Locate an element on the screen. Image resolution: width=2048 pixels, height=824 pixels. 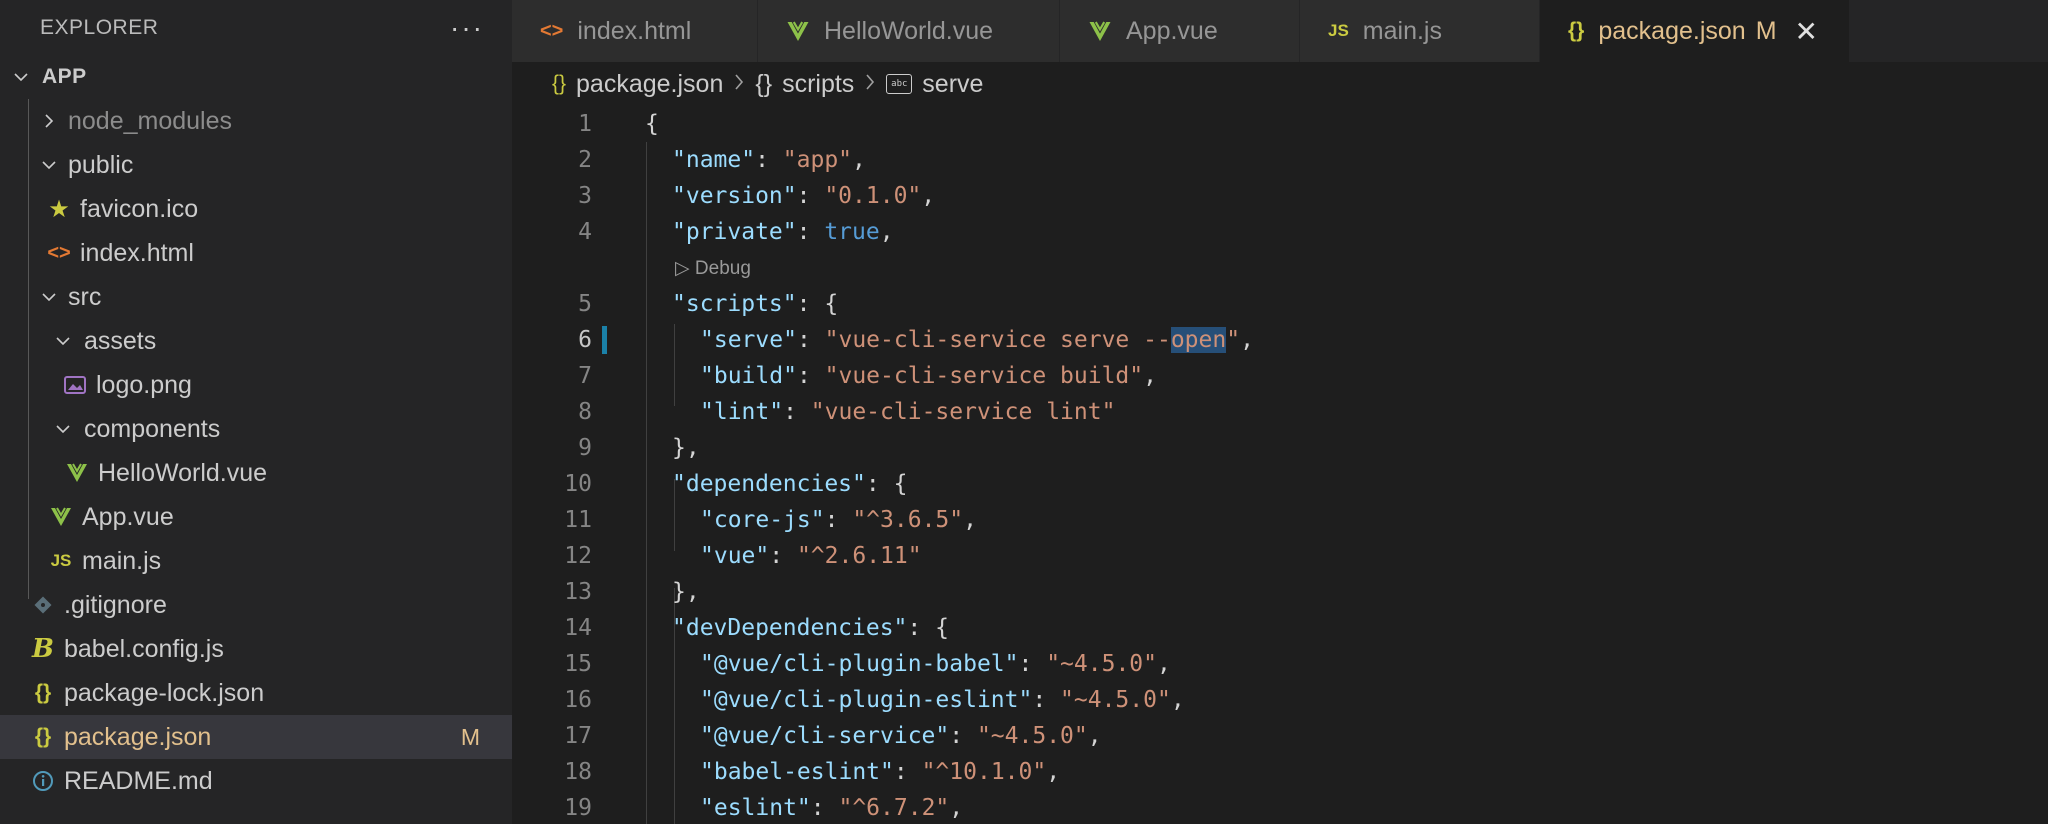
line-number: 5 is located at coordinates (585, 304).